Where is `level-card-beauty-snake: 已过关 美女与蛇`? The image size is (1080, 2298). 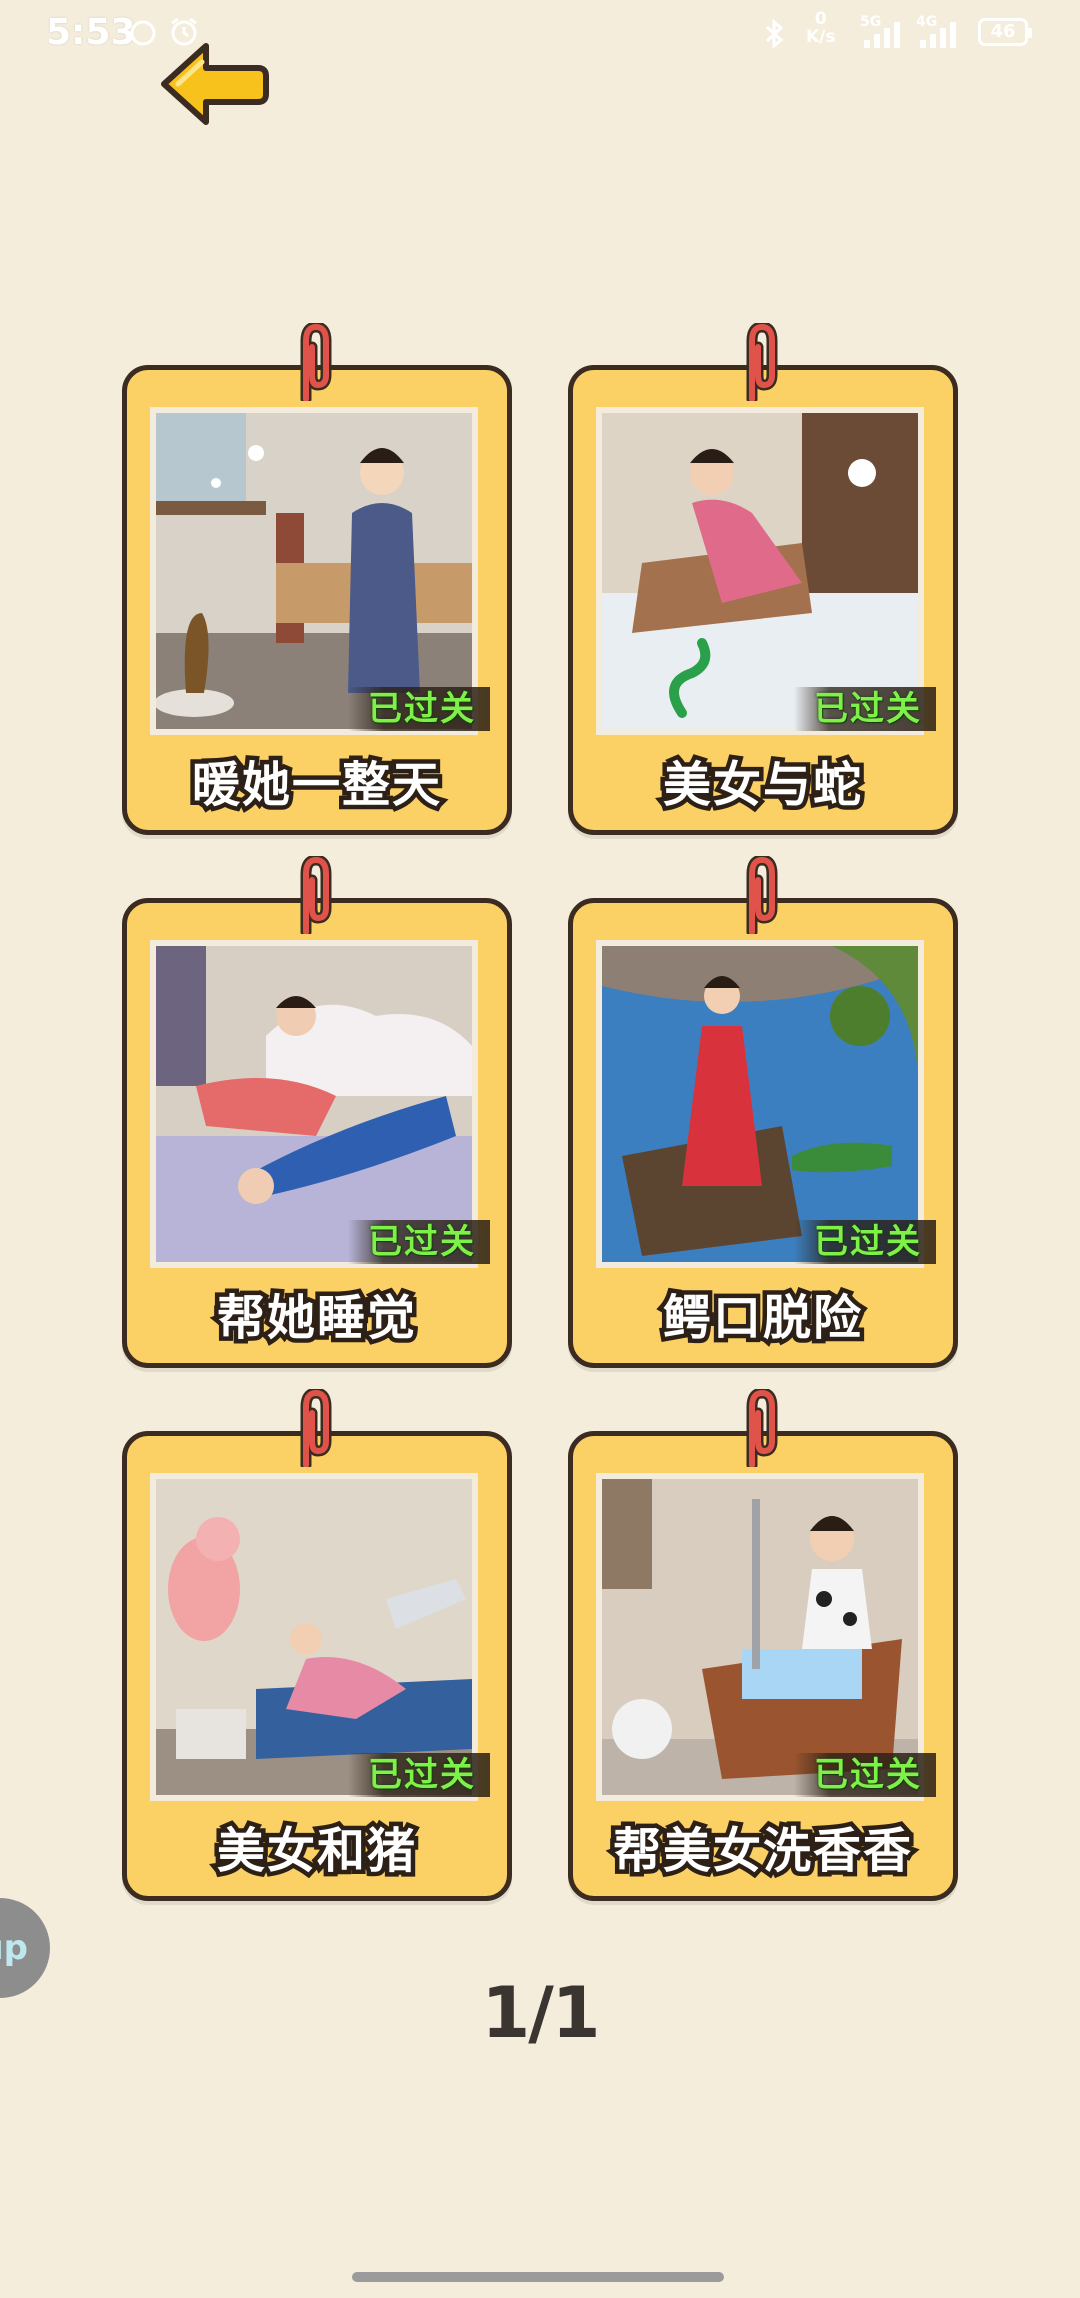 level-card-beauty-snake: 已过关 美女与蛇 is located at coordinates (763, 579).